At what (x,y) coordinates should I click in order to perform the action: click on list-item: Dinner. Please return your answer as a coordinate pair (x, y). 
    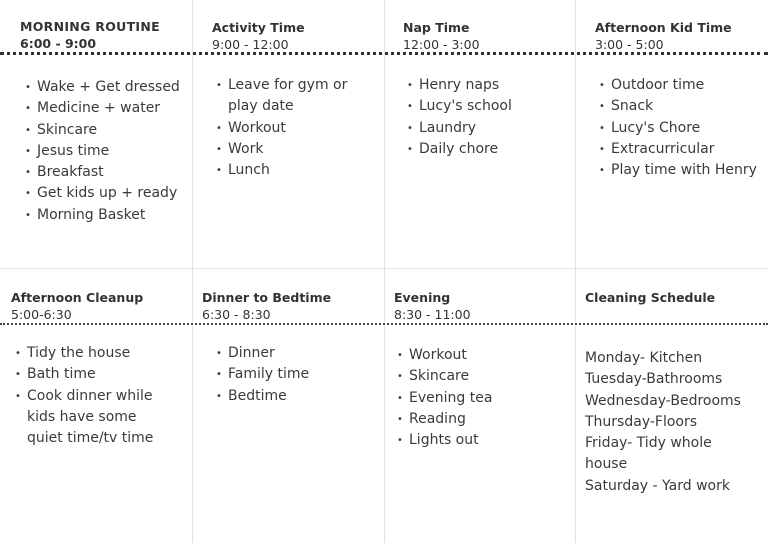
    Looking at the image, I should click on (301, 354).